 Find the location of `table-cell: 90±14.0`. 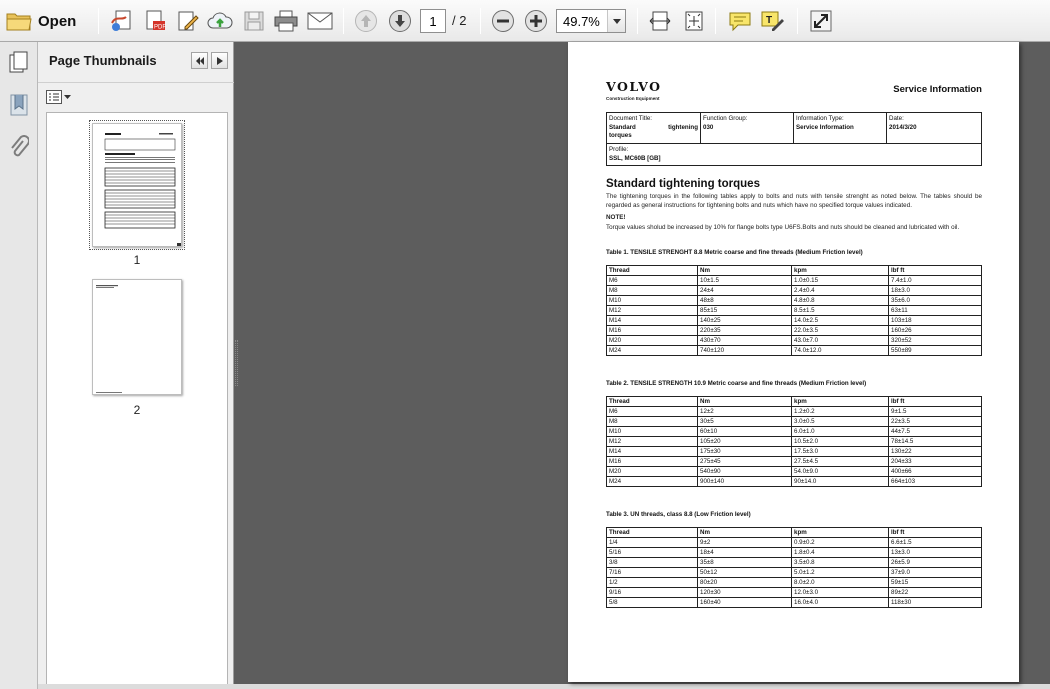

table-cell: 90±14.0 is located at coordinates (840, 481).